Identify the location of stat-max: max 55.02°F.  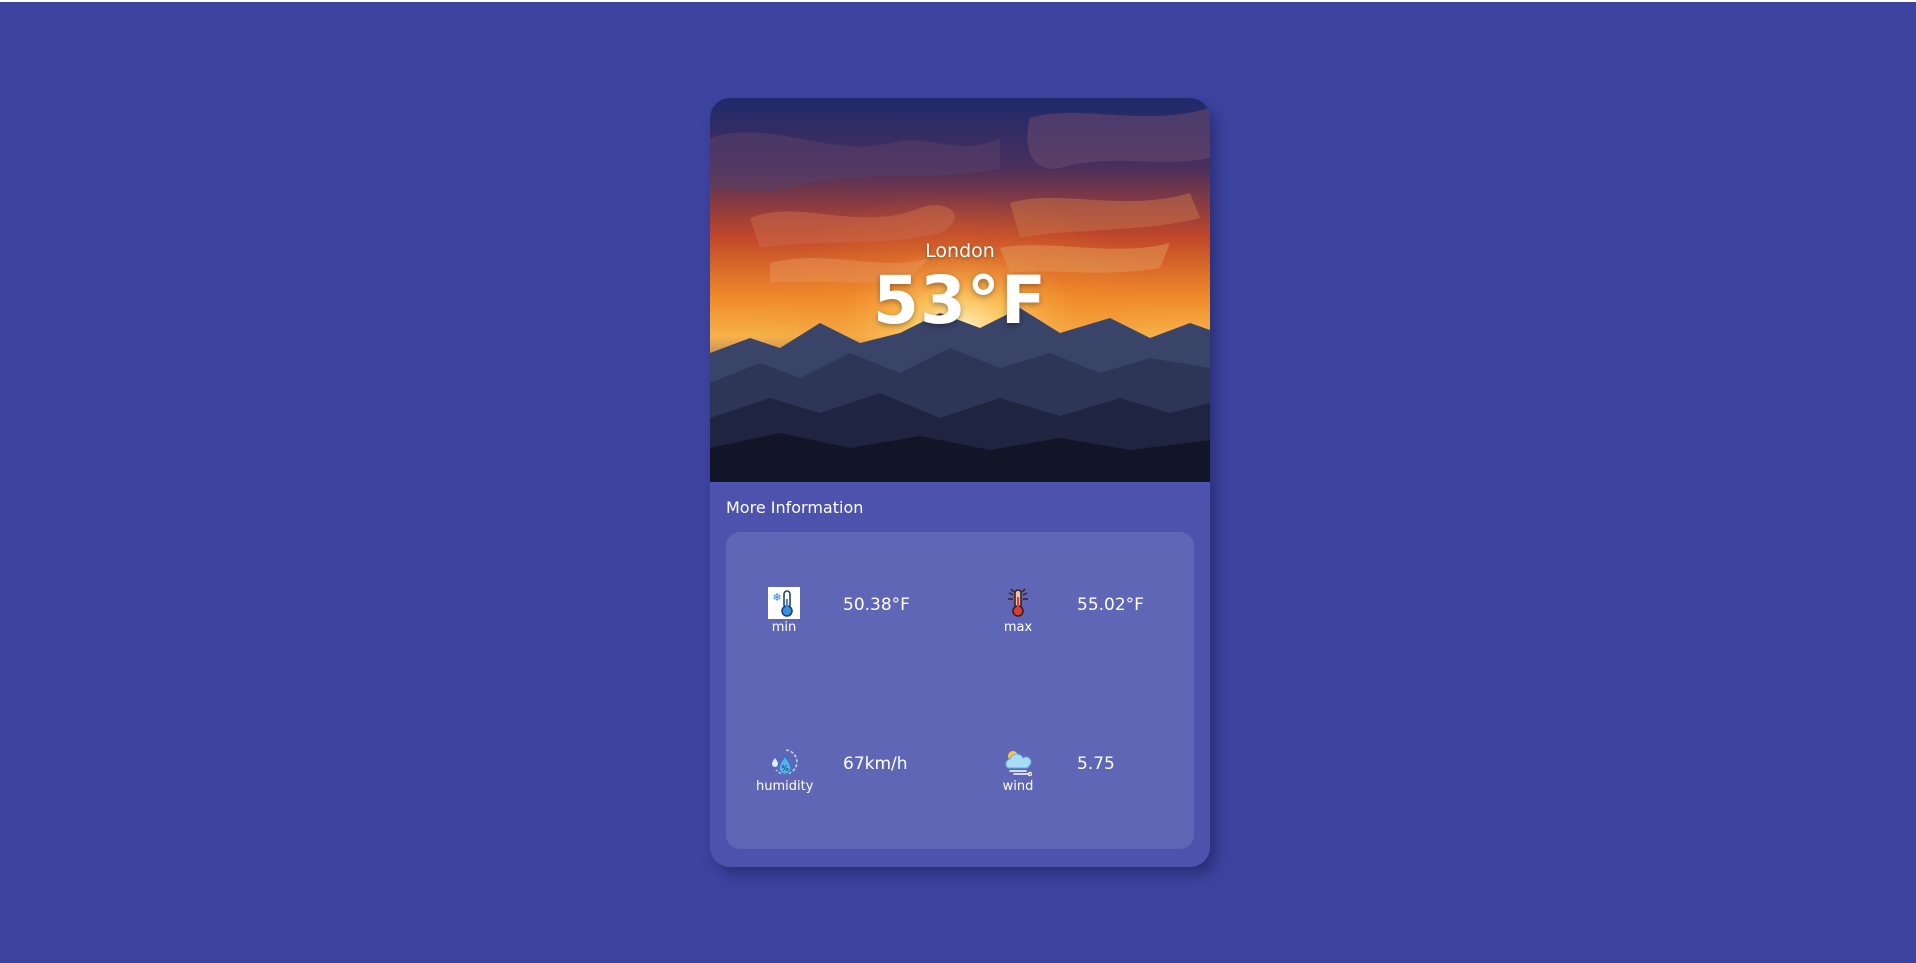
(1060, 612).